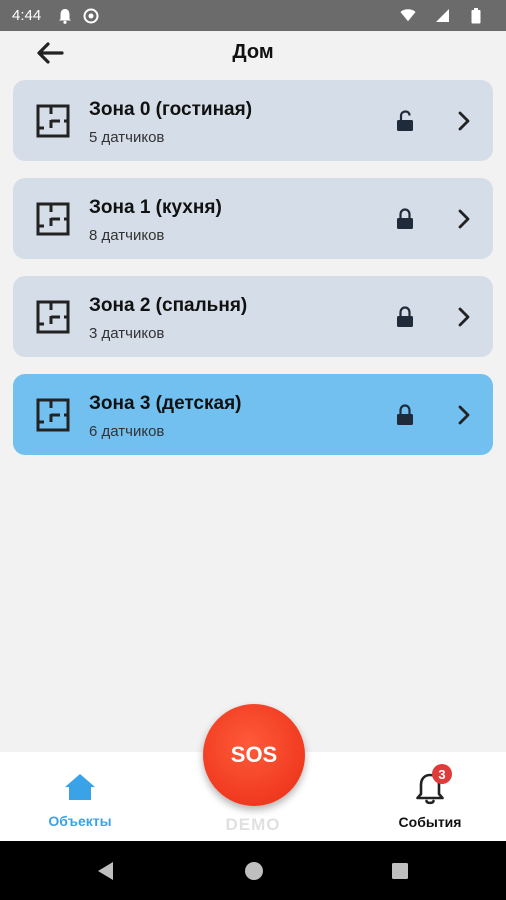 This screenshot has height=900, width=506. What do you see at coordinates (127, 235) in the screenshot?
I see `zone-sensor-count: 8 датчиков` at bounding box center [127, 235].